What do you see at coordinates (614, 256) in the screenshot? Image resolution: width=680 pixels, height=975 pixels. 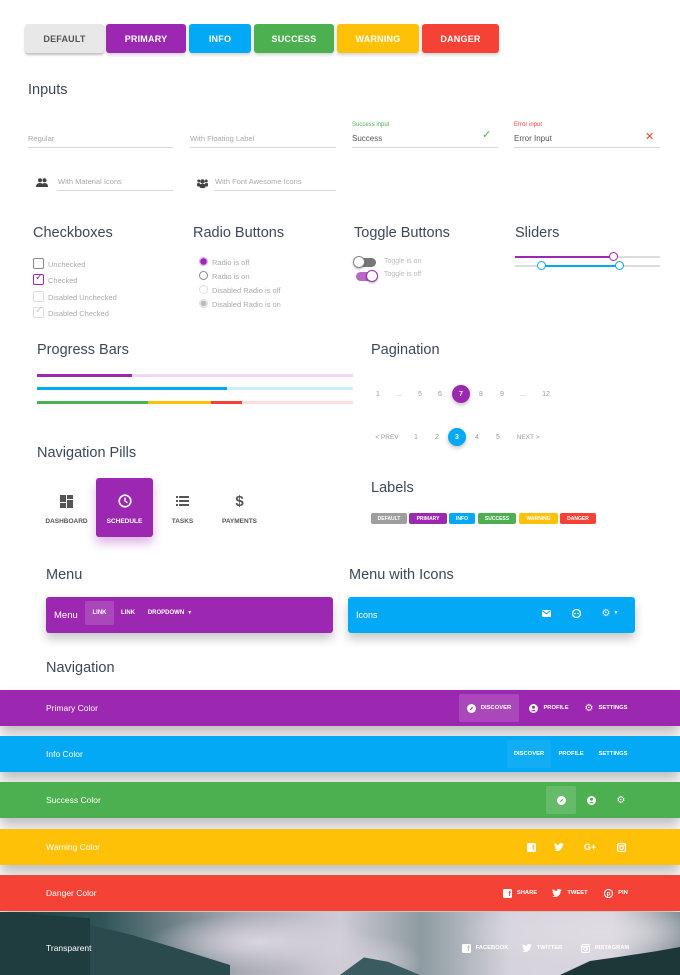 I see `slider-handle` at bounding box center [614, 256].